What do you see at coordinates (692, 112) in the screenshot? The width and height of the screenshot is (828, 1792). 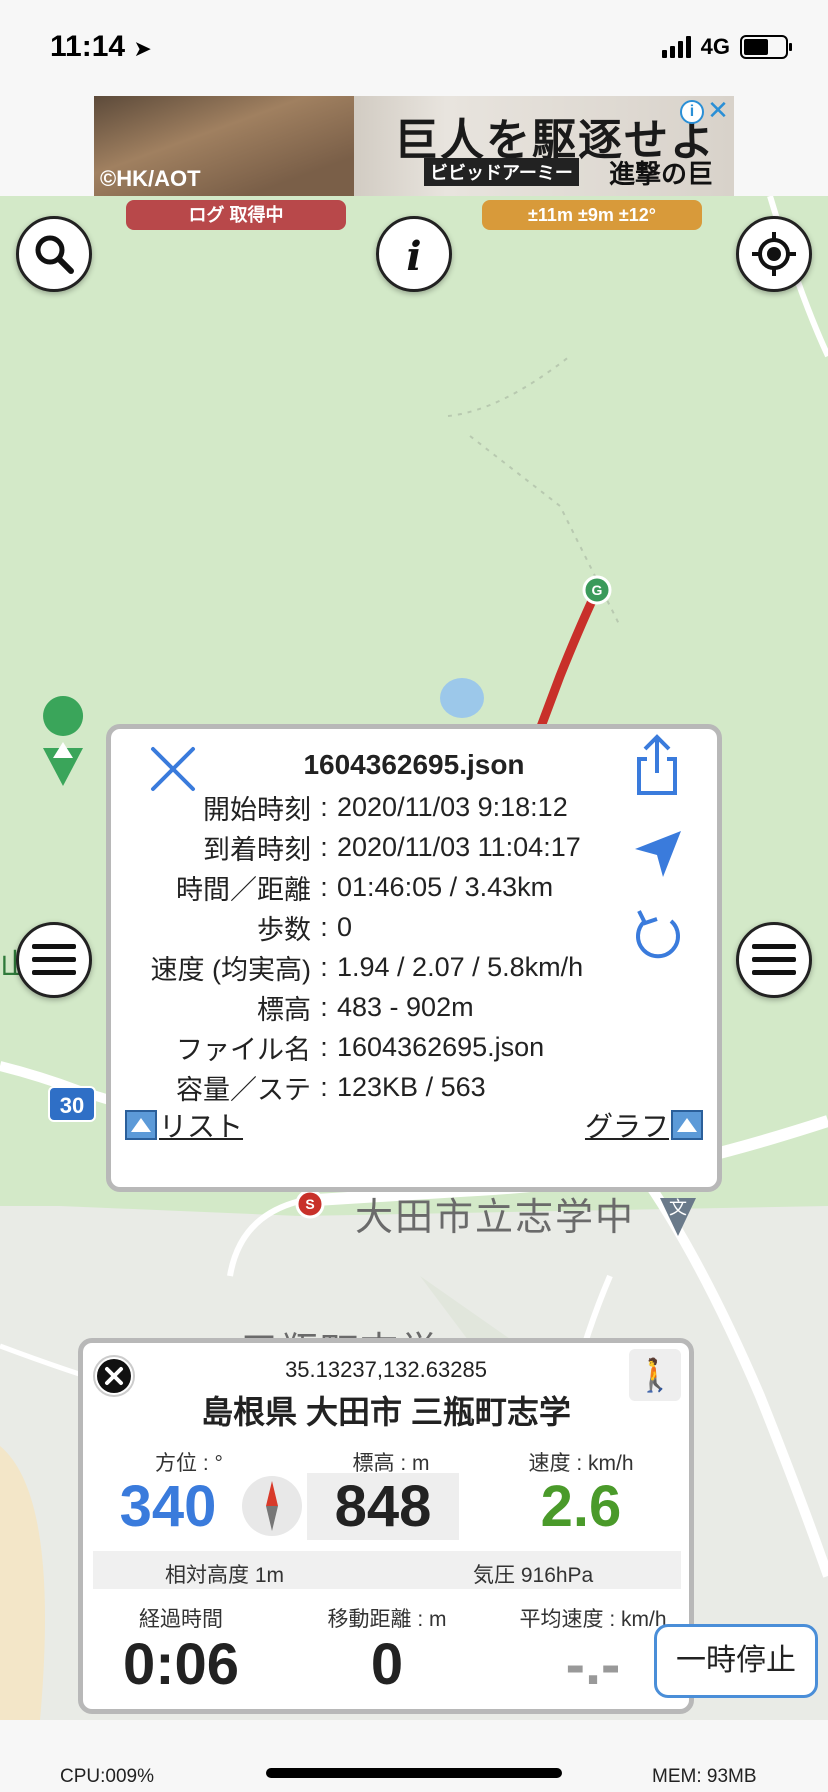 I see `ad-info-icon: i` at bounding box center [692, 112].